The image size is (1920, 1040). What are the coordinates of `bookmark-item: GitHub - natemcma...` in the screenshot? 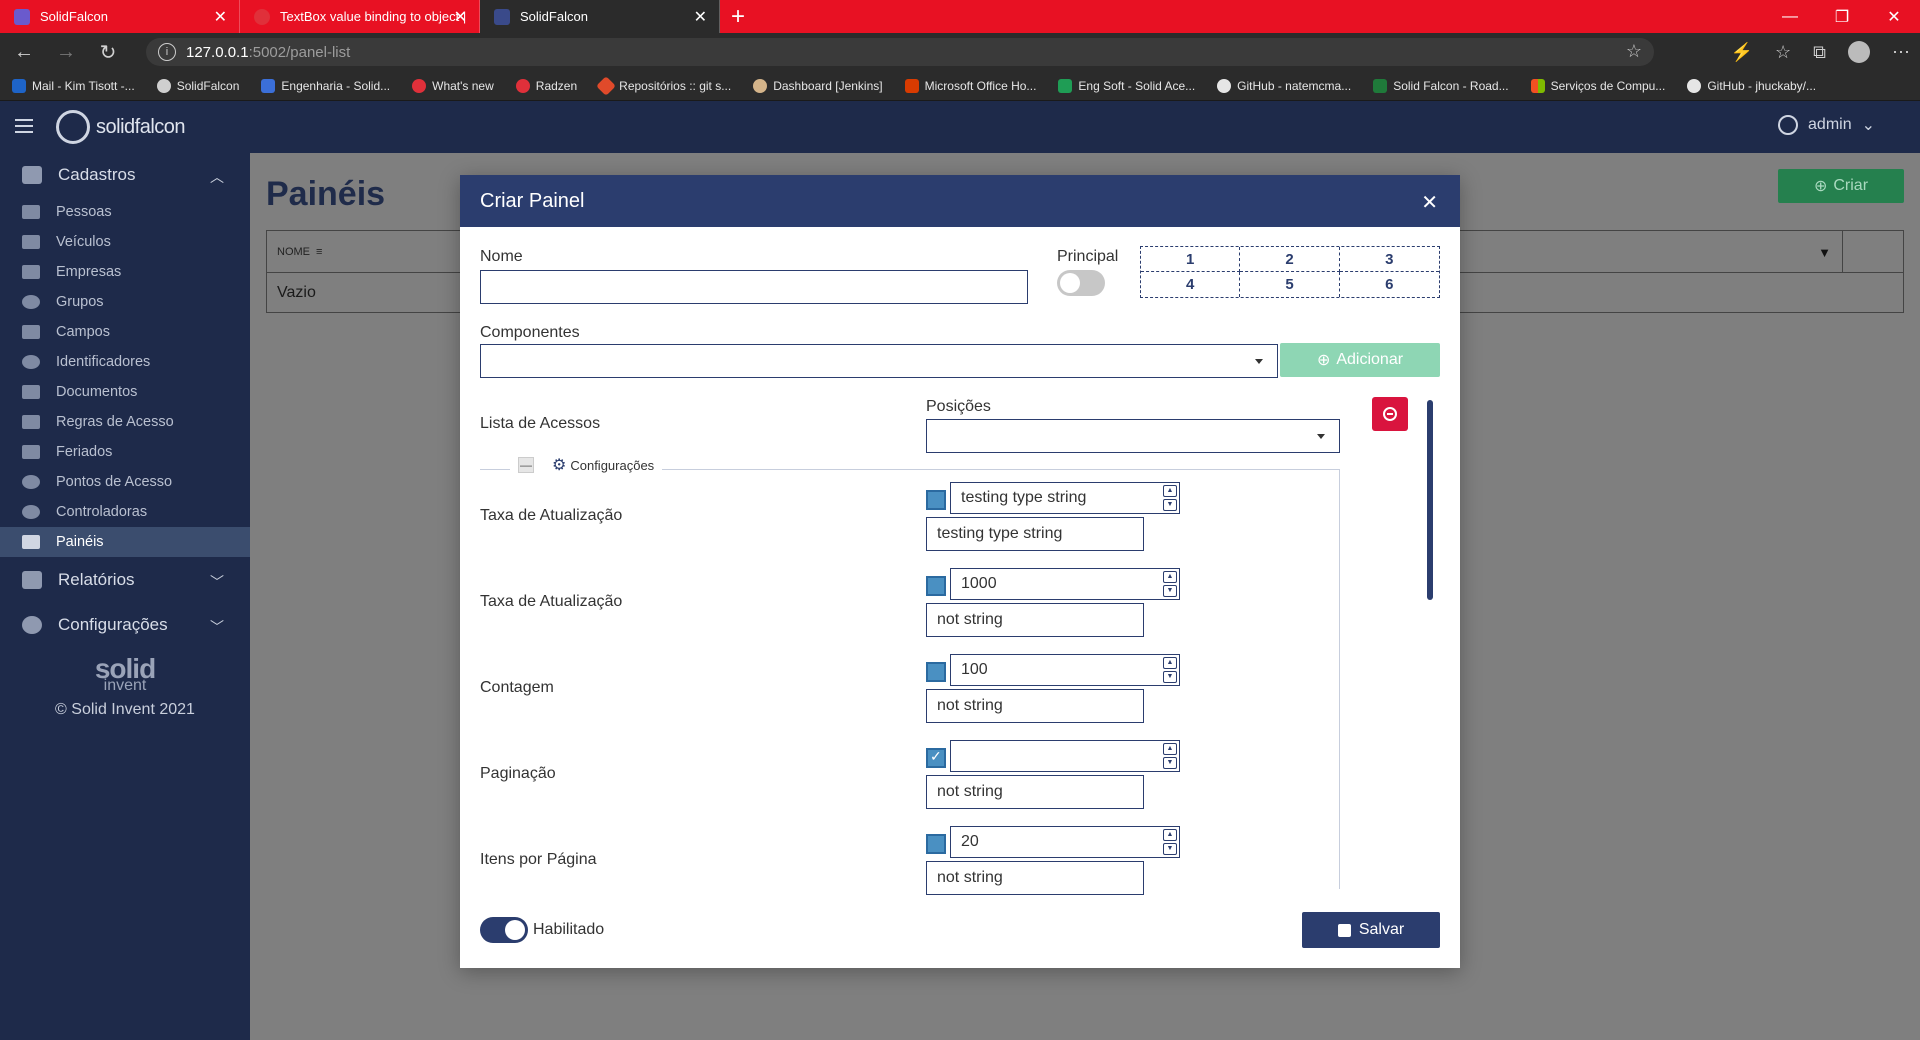 It's located at (1284, 85).